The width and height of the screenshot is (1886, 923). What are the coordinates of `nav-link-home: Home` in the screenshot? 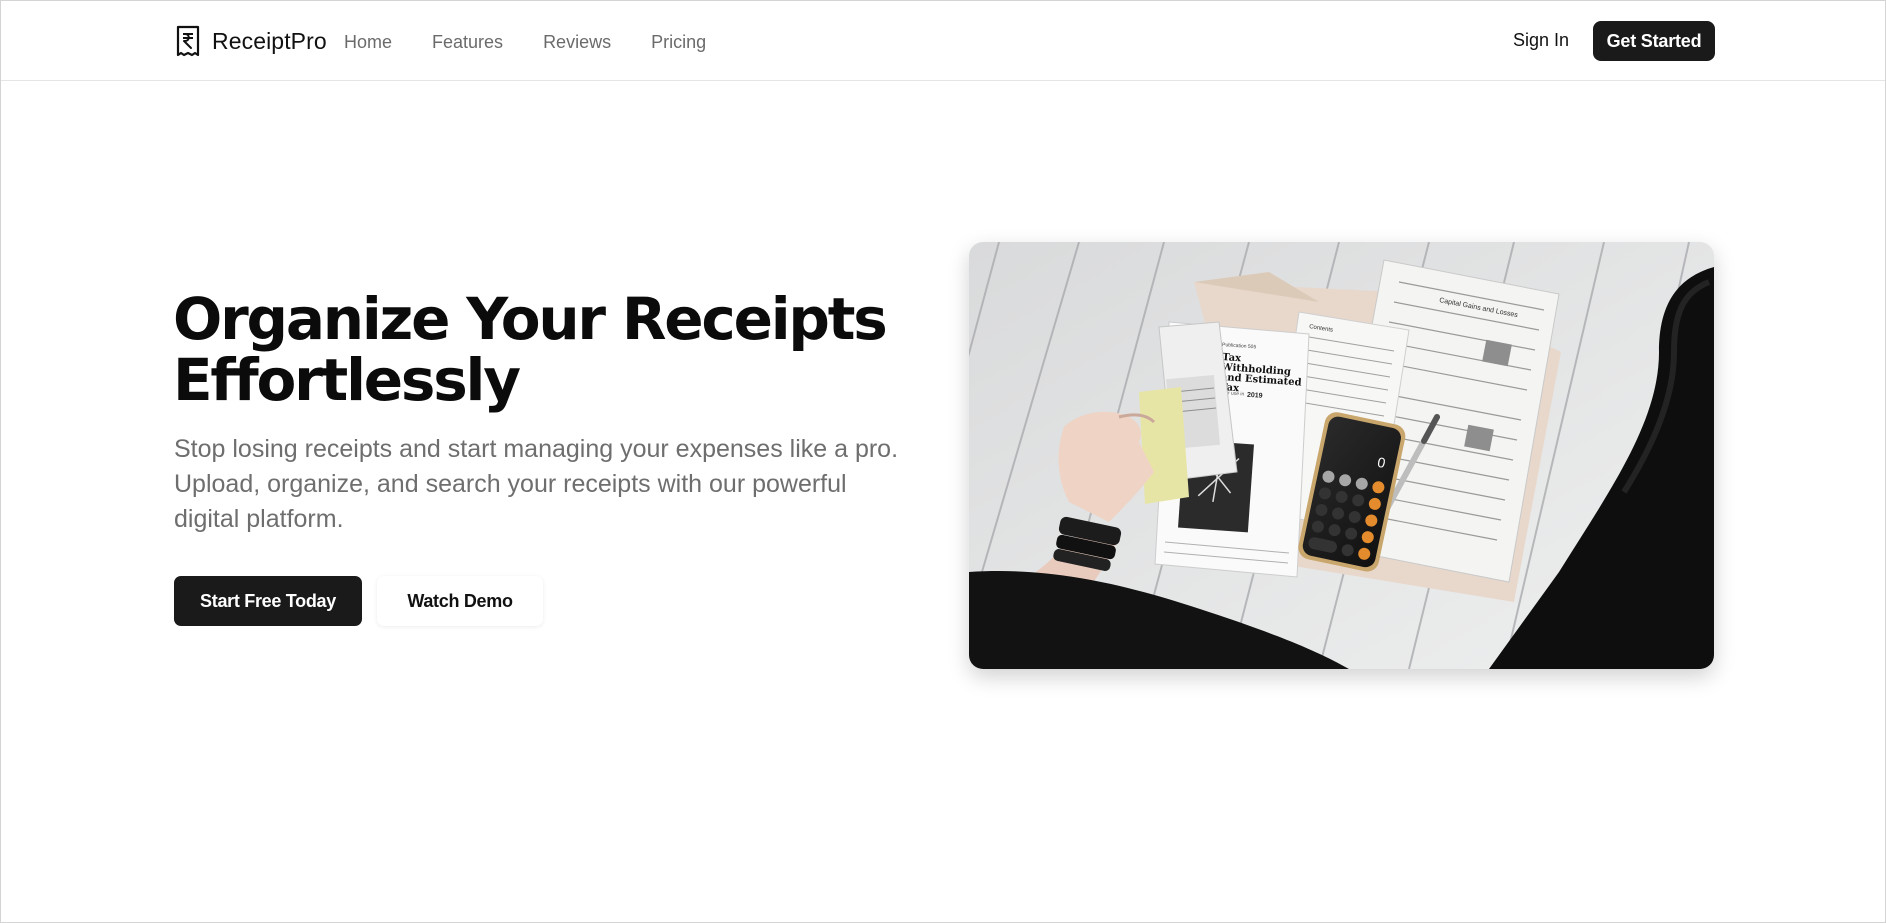 It's located at (368, 42).